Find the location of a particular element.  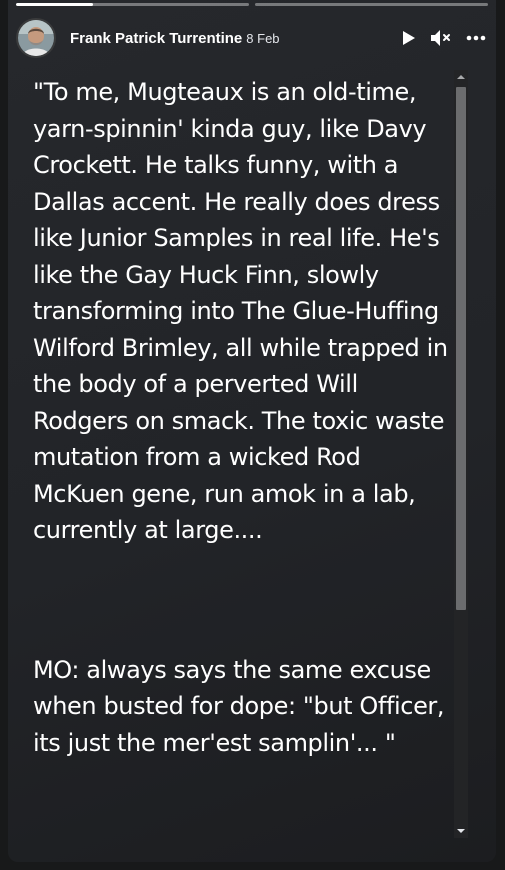

play-icon is located at coordinates (409, 38).